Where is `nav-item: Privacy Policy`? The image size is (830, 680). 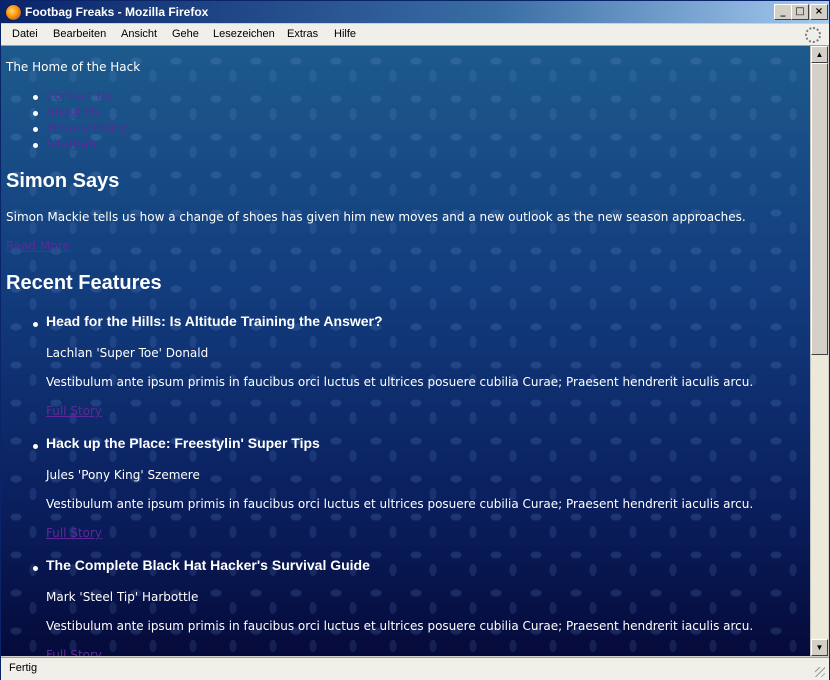
nav-item: Privacy Policy is located at coordinates (67, 129).